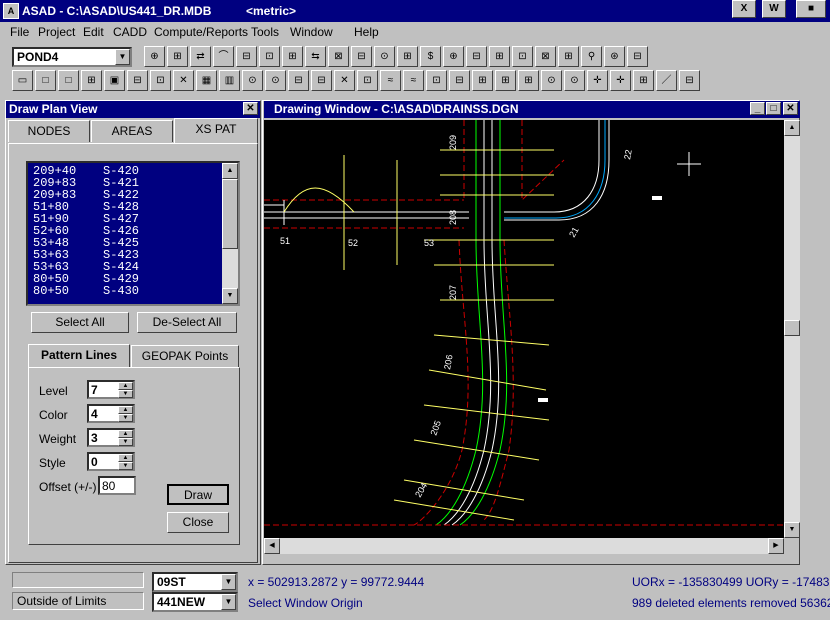 This screenshot has width=830, height=620. Describe the element at coordinates (265, 32) in the screenshot. I see `menu-tools: Tools` at that location.